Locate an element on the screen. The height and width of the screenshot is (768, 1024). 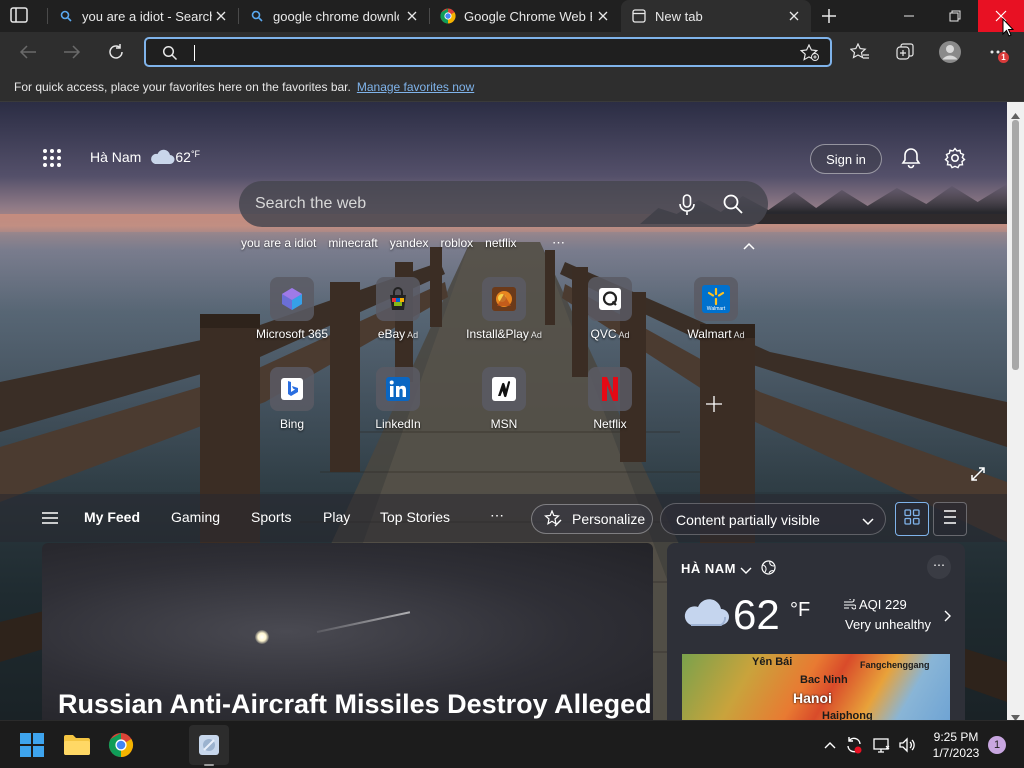
weather-location: HÀ NAM is located at coordinates (708, 568).